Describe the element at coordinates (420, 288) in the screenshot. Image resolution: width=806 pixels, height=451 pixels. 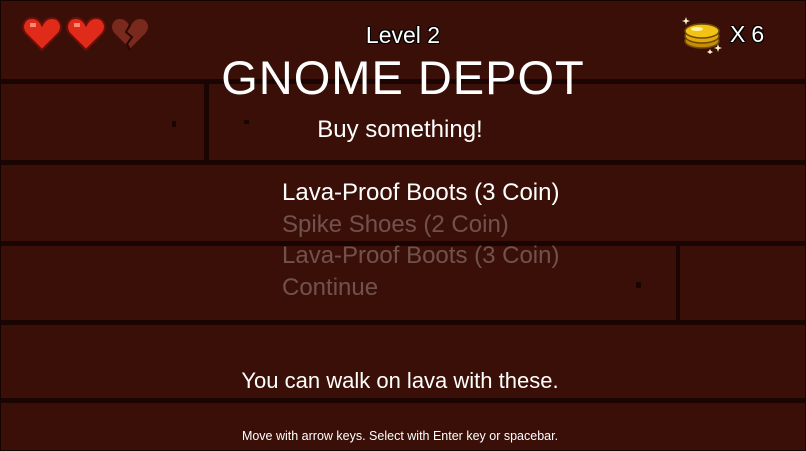
I see `menu-option-continue: Continue` at that location.